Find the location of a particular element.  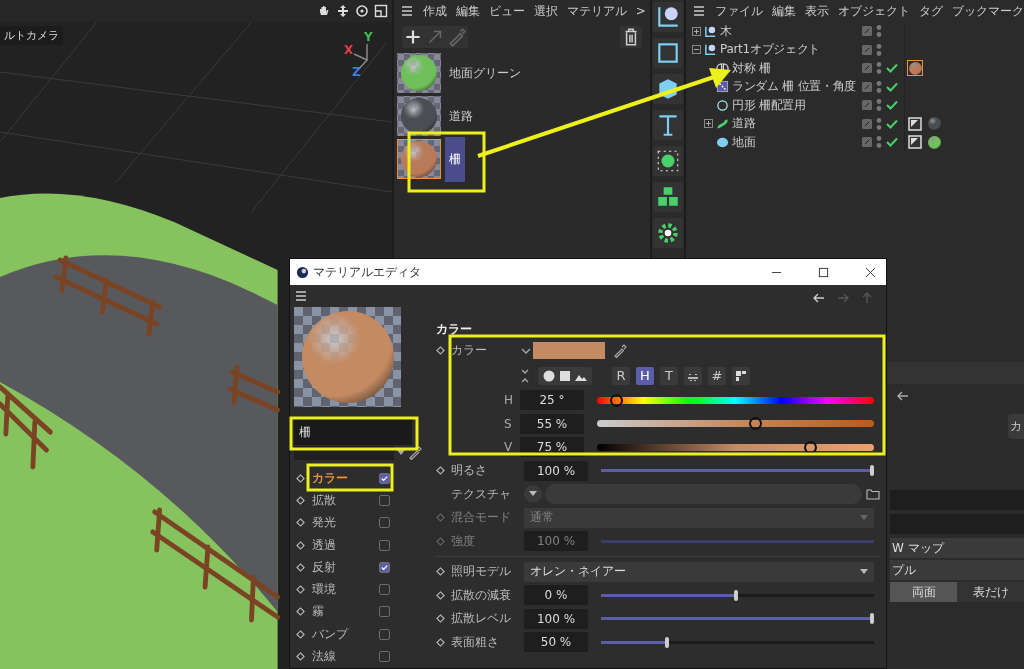

circle-icon is located at coordinates (549, 375).